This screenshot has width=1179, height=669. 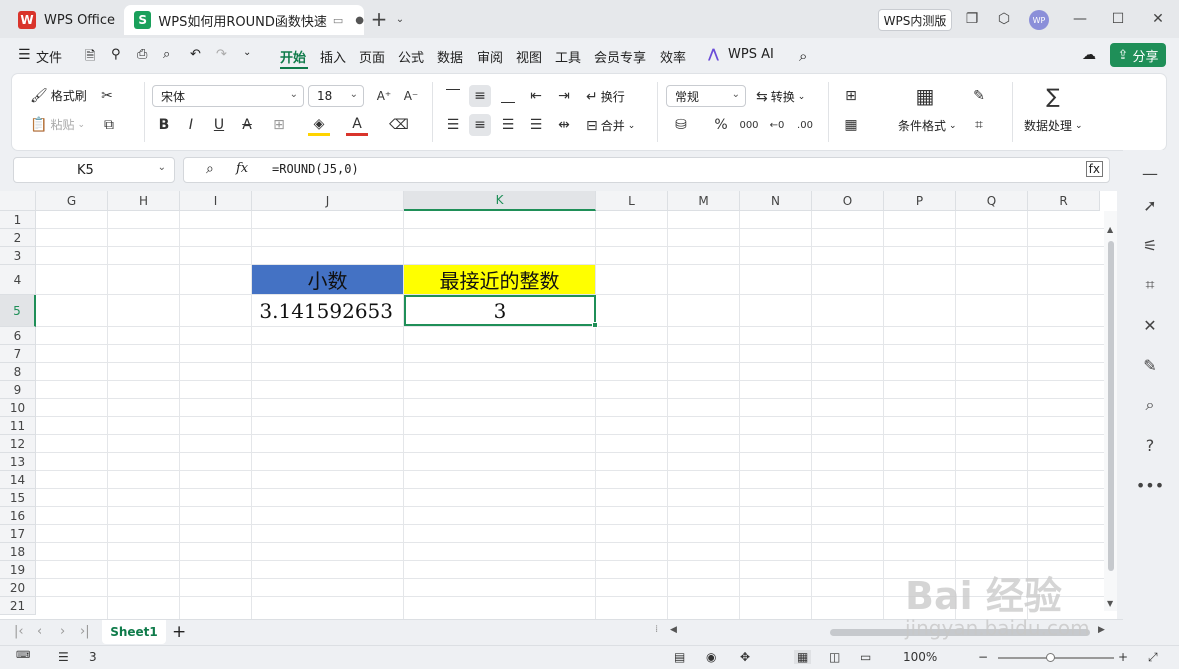 What do you see at coordinates (94, 170) in the screenshot?
I see `name-box: K5 ⌄` at bounding box center [94, 170].